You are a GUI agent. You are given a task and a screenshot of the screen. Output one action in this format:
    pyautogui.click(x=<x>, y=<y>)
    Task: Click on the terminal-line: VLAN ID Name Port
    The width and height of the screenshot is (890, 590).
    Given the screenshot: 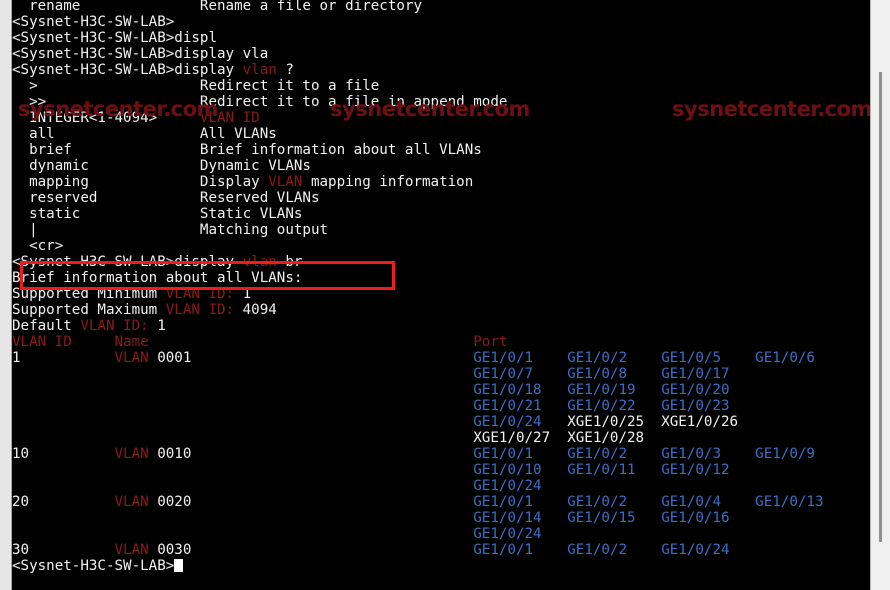 What is the action you would take?
    pyautogui.click(x=260, y=342)
    